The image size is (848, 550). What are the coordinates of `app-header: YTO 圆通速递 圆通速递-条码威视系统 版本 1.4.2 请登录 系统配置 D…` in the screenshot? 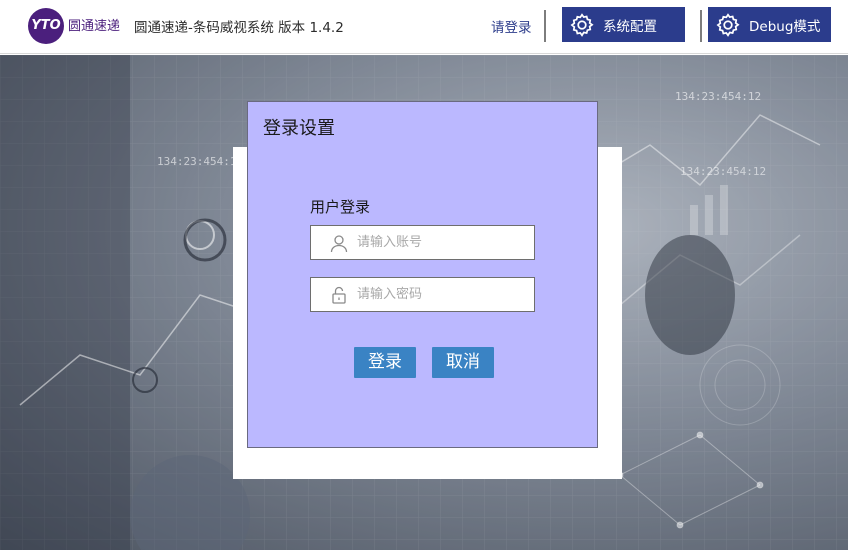 It's located at (424, 27).